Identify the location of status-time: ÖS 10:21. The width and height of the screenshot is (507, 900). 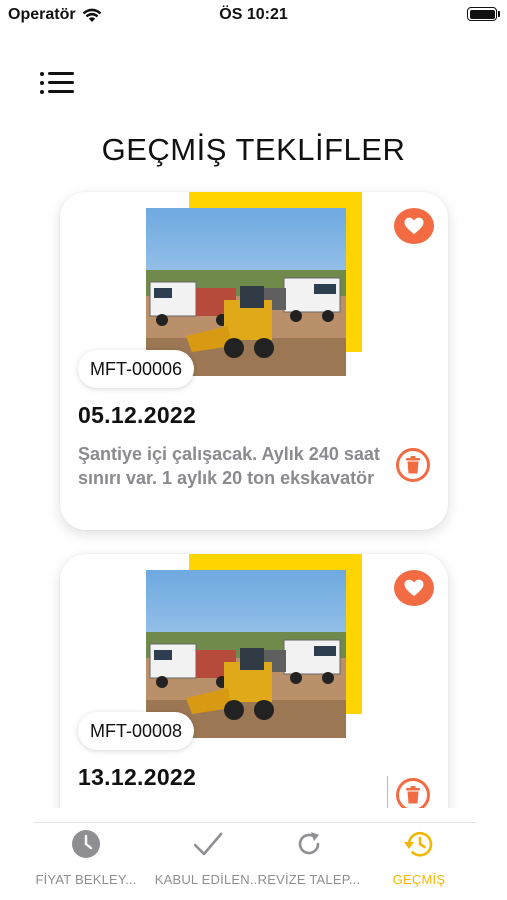
(253, 14).